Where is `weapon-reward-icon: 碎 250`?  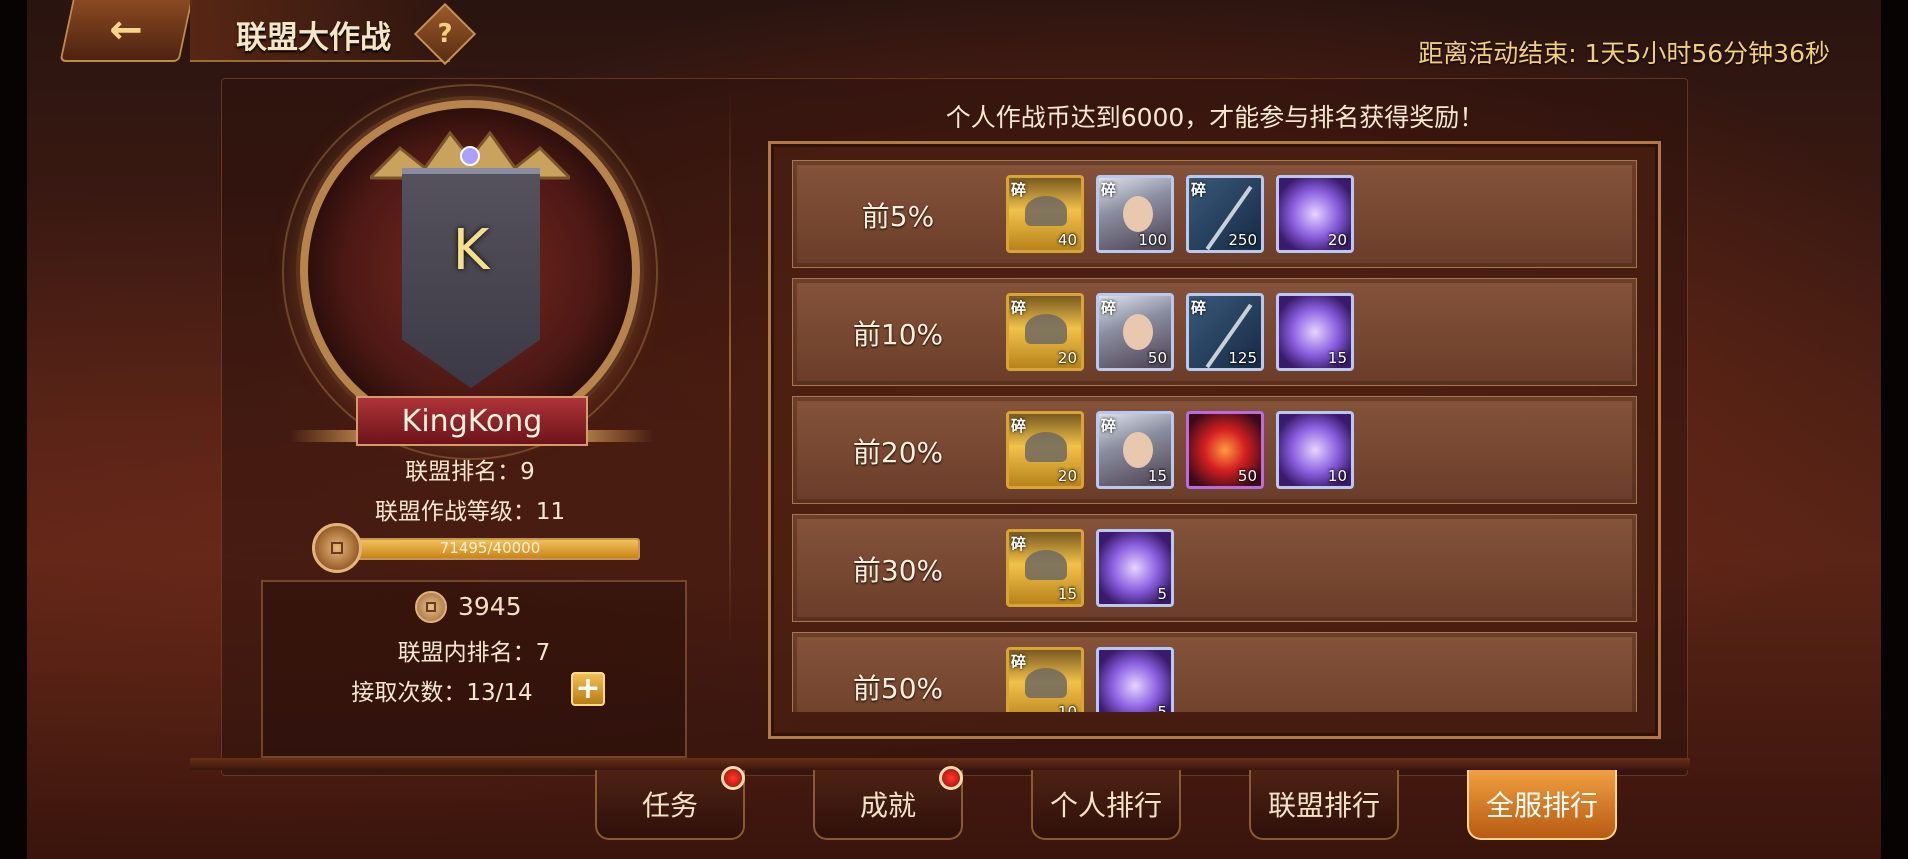
weapon-reward-icon: 碎 250 is located at coordinates (1225, 214).